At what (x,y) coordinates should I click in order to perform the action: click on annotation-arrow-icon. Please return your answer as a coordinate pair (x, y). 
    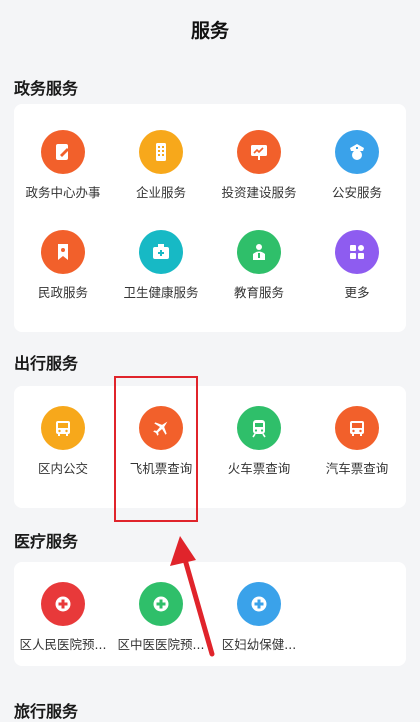
    Looking at the image, I should click on (192, 596).